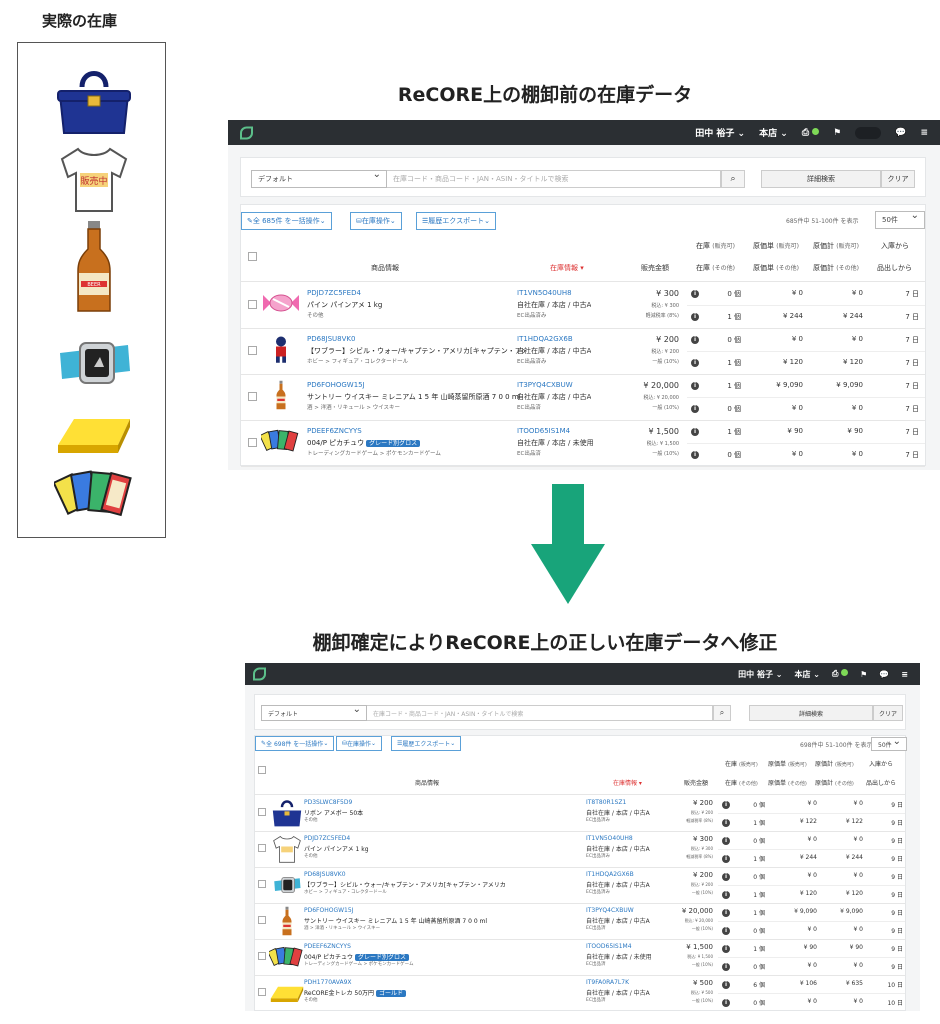 The image size is (940, 1024). I want to click on actual-inventory-box: 販売中 BEER, so click(91, 290).